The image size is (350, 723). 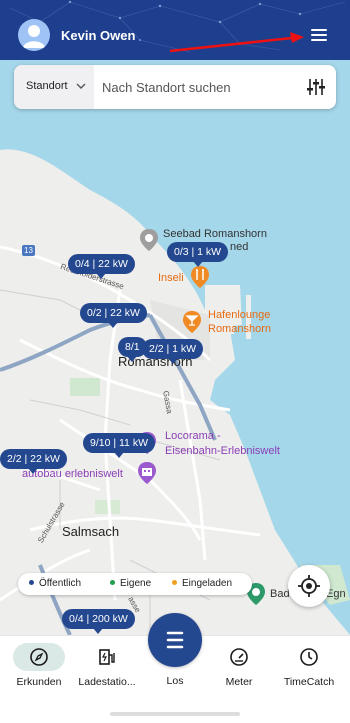 I want to click on location-search-bar: Standort, so click(x=175, y=87).